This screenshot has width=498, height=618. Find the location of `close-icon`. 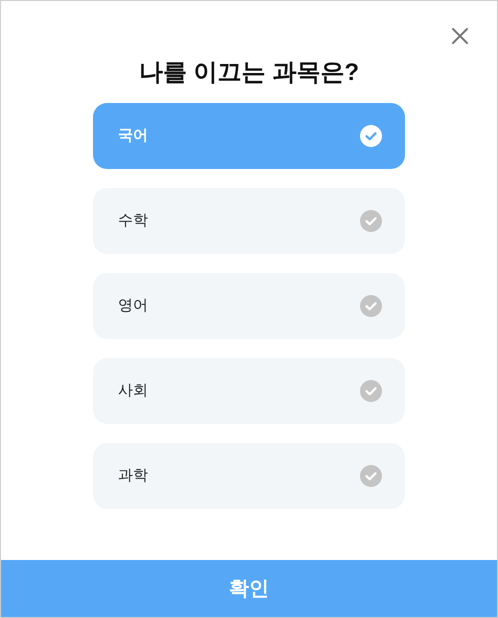

close-icon is located at coordinates (460, 36).